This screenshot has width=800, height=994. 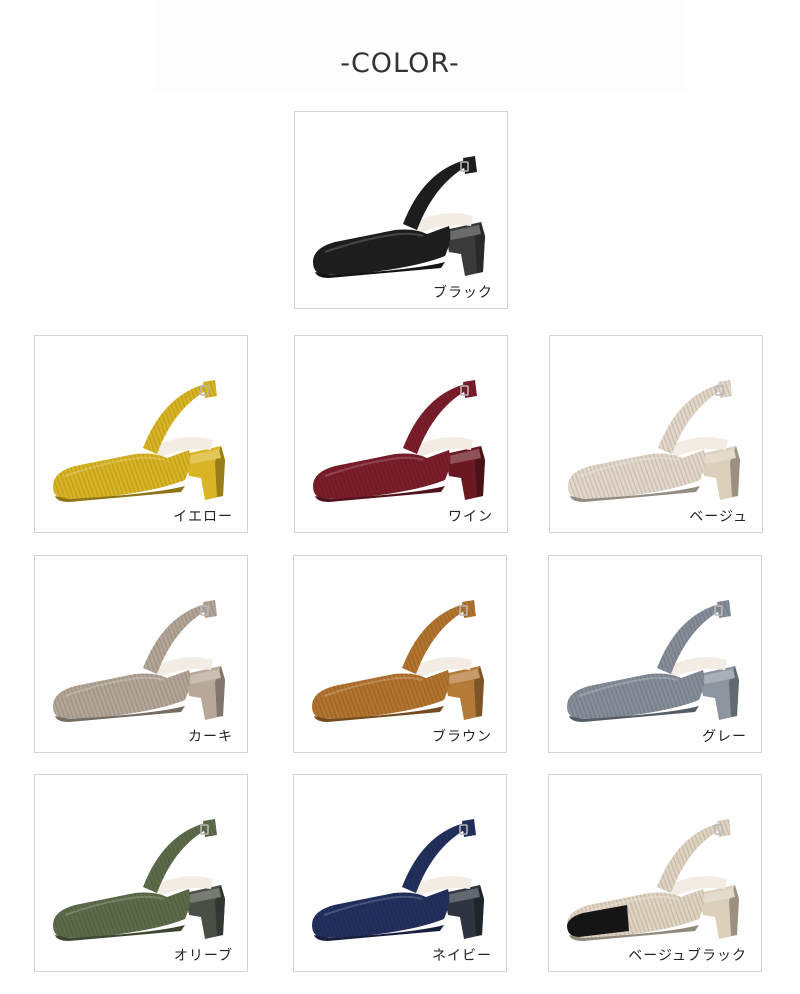 I want to click on color-label: ブラウン, so click(x=462, y=737).